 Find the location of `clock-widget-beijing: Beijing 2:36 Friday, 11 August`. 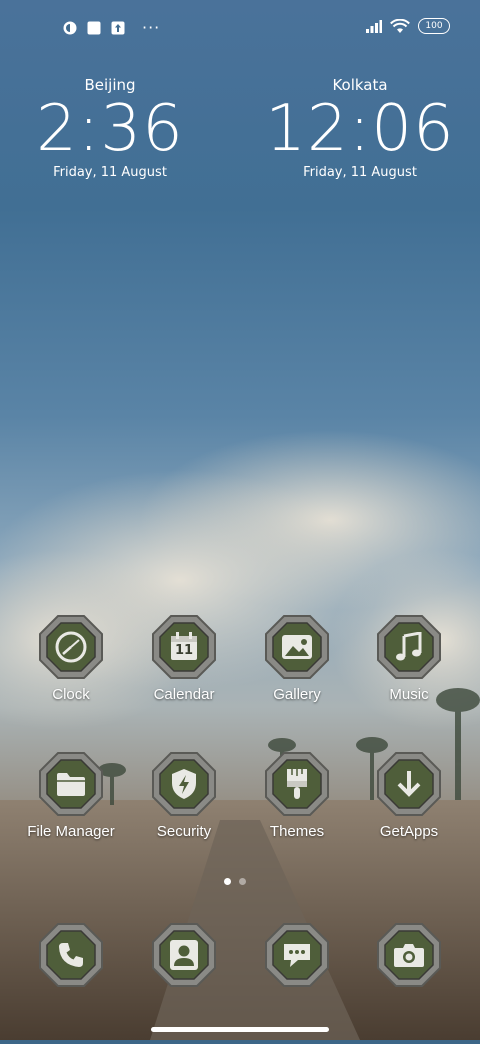

clock-widget-beijing: Beijing 2:36 Friday, 11 August is located at coordinates (110, 128).